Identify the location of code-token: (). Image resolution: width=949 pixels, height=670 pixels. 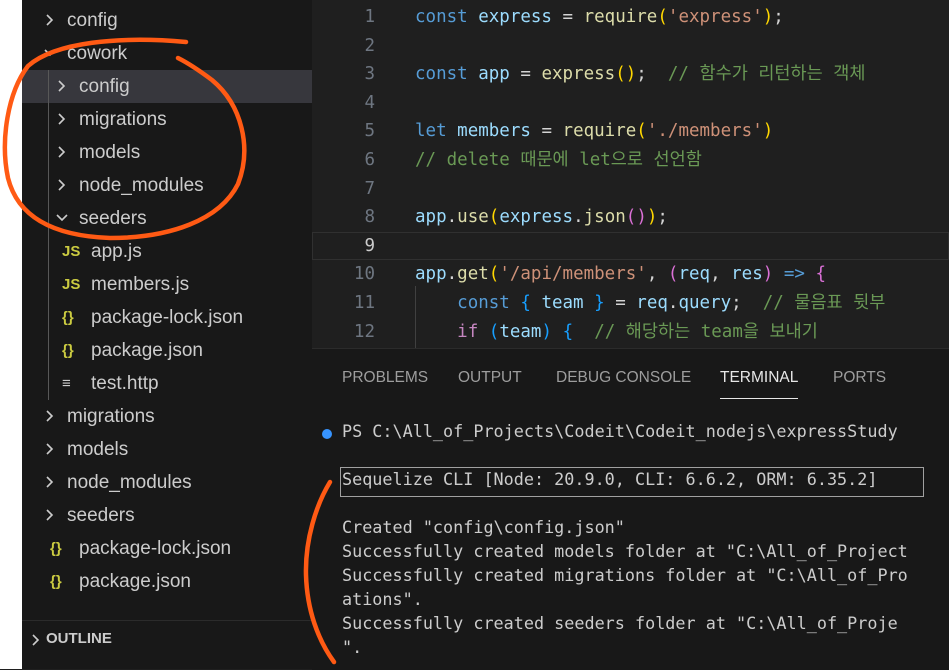
(636, 217).